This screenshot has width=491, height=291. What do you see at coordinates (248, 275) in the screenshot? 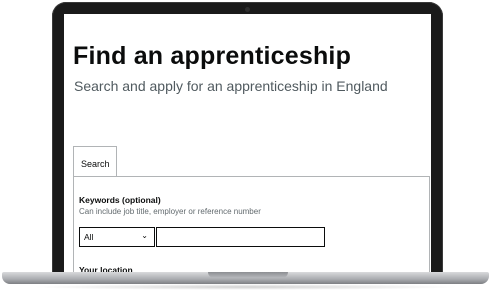
I see `laptop-notch` at bounding box center [248, 275].